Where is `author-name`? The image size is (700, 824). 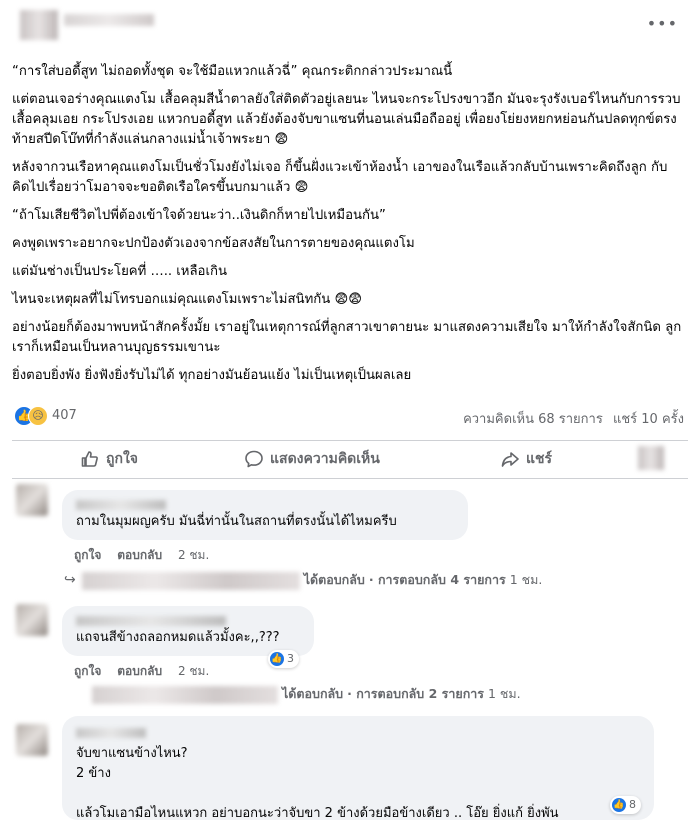
author-name is located at coordinates (109, 20).